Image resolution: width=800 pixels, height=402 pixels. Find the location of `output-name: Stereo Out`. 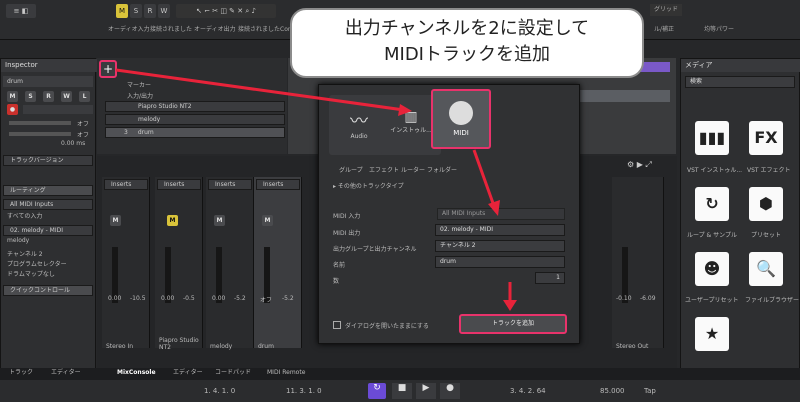

output-name: Stereo Out is located at coordinates (632, 346).